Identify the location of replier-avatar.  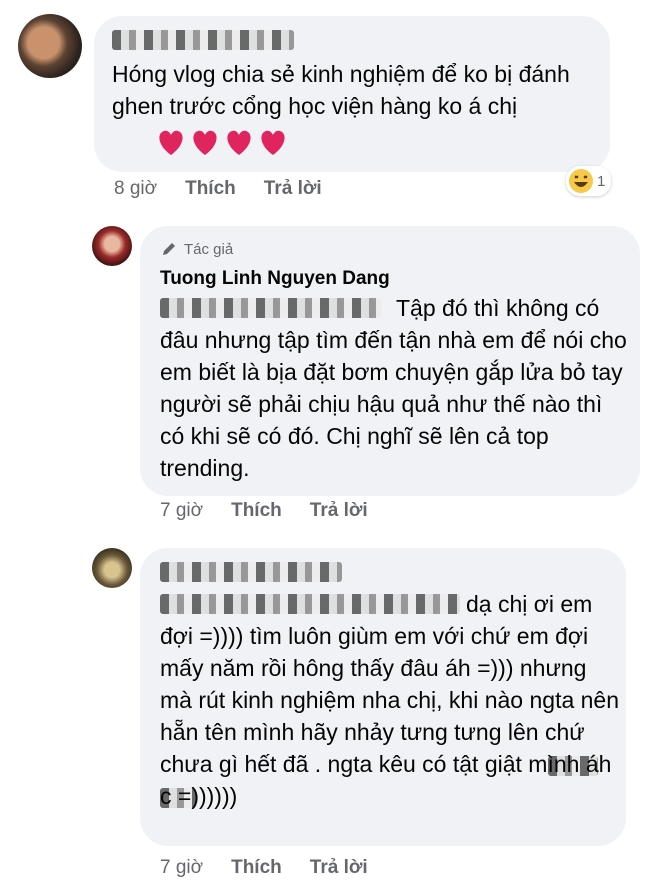
(112, 568).